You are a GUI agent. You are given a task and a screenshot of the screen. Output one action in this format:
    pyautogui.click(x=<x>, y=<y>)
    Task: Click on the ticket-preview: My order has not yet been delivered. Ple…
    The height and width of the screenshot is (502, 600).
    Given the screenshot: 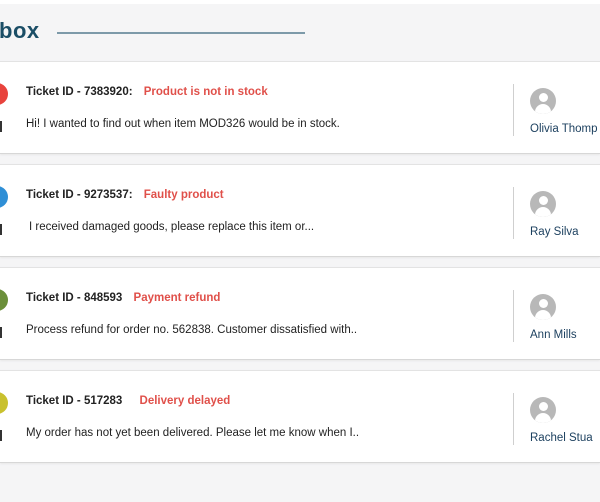 What is the action you would take?
    pyautogui.click(x=193, y=433)
    